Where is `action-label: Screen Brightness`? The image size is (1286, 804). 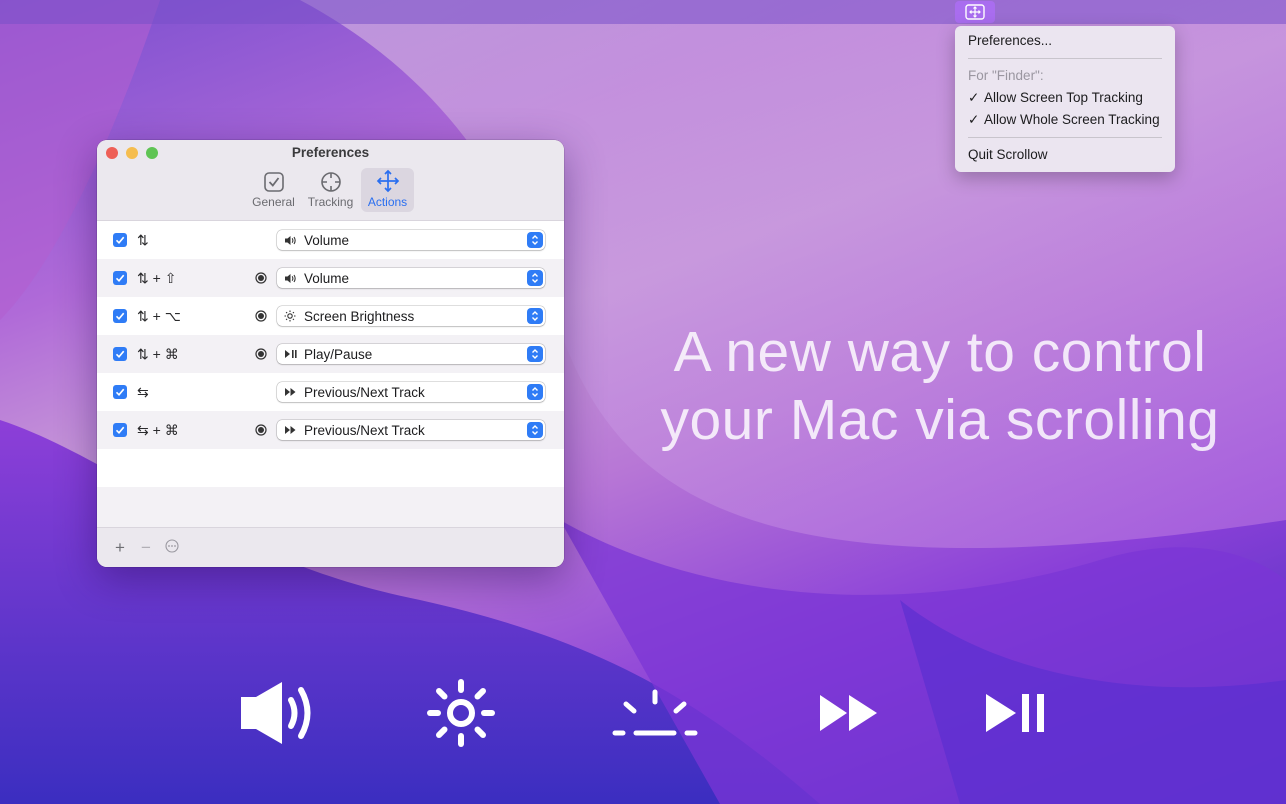
action-label: Screen Brightness is located at coordinates (359, 316).